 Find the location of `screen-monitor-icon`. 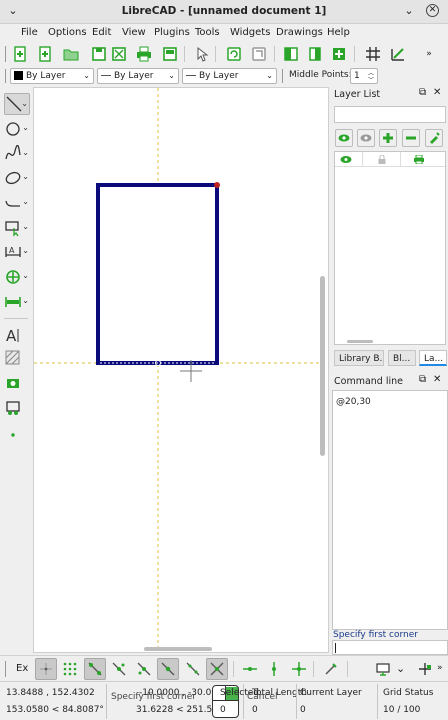

screen-monitor-icon is located at coordinates (383, 669).